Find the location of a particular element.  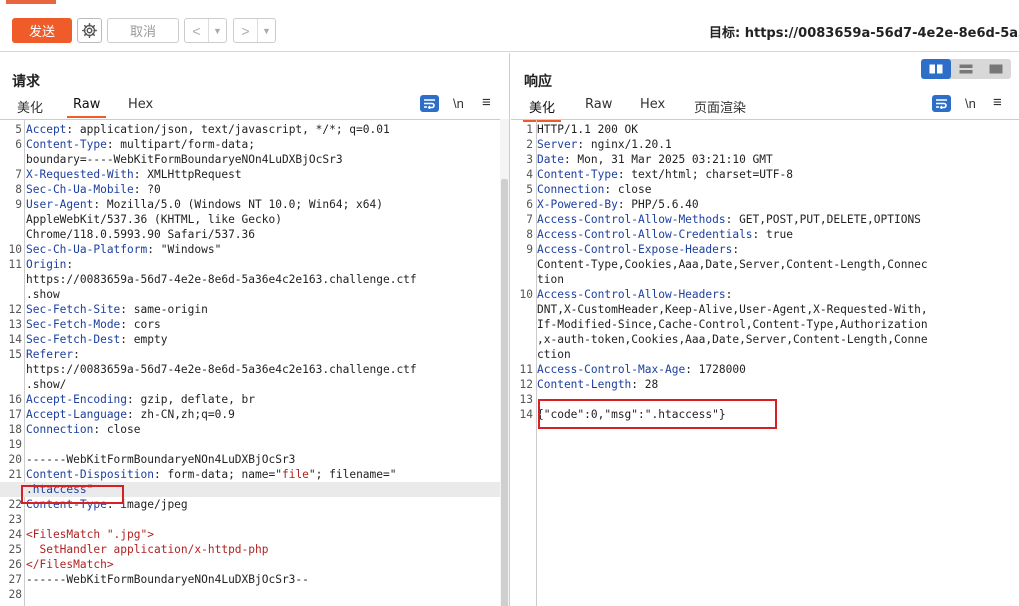

request-newline-toggle-icon: \n is located at coordinates (458, 103).